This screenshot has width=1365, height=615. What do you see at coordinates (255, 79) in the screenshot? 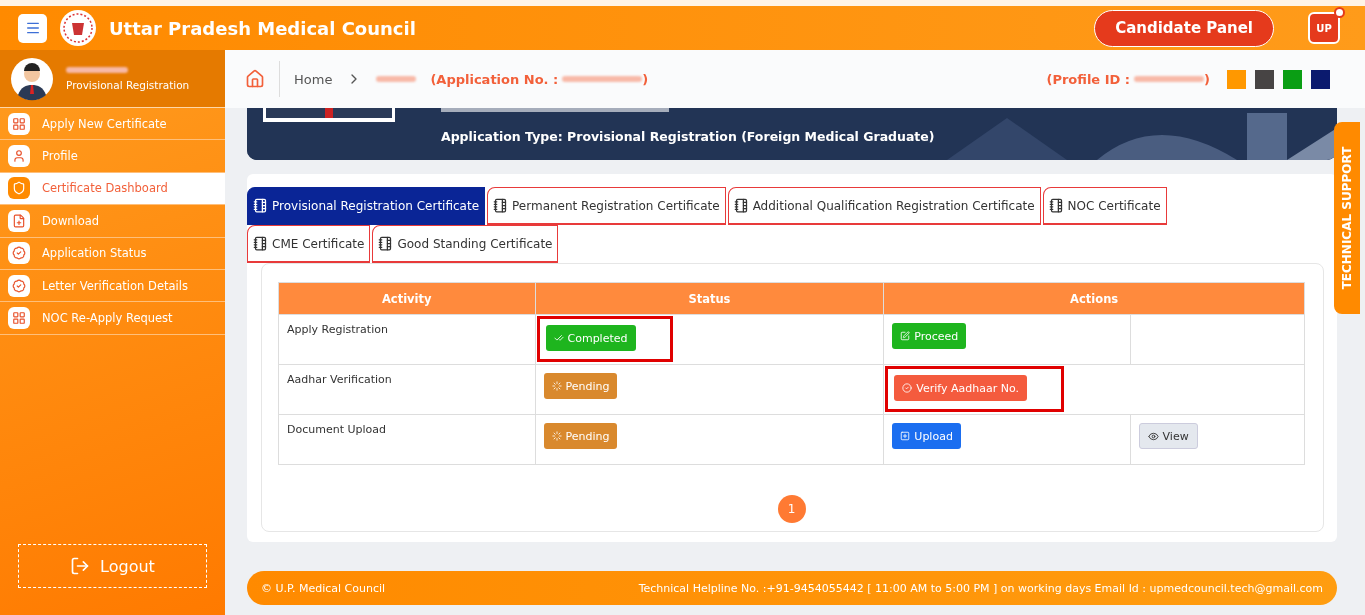
I see `home-icon` at bounding box center [255, 79].